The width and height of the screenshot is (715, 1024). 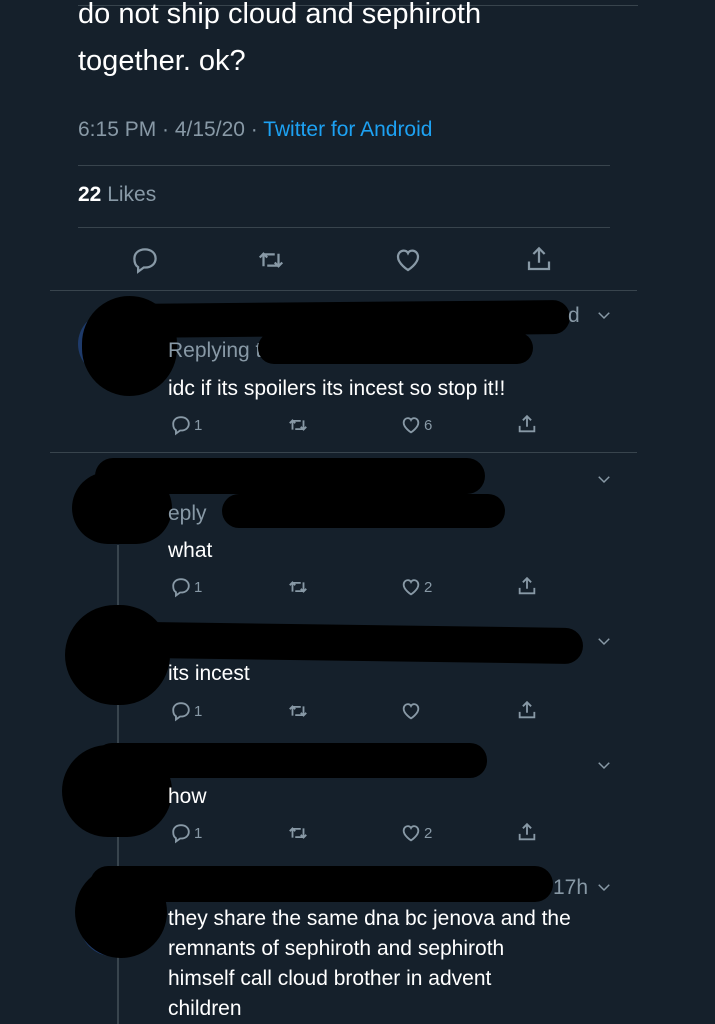 I want to click on likes-link: 22 Likes, so click(x=117, y=195).